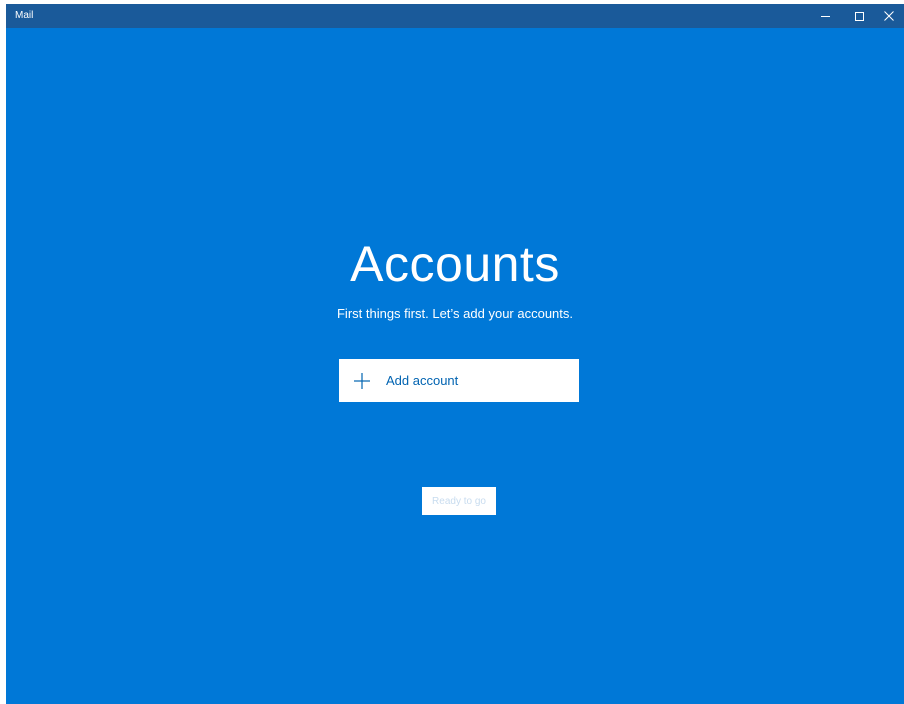  What do you see at coordinates (24, 15) in the screenshot?
I see `app-title: Mail` at bounding box center [24, 15].